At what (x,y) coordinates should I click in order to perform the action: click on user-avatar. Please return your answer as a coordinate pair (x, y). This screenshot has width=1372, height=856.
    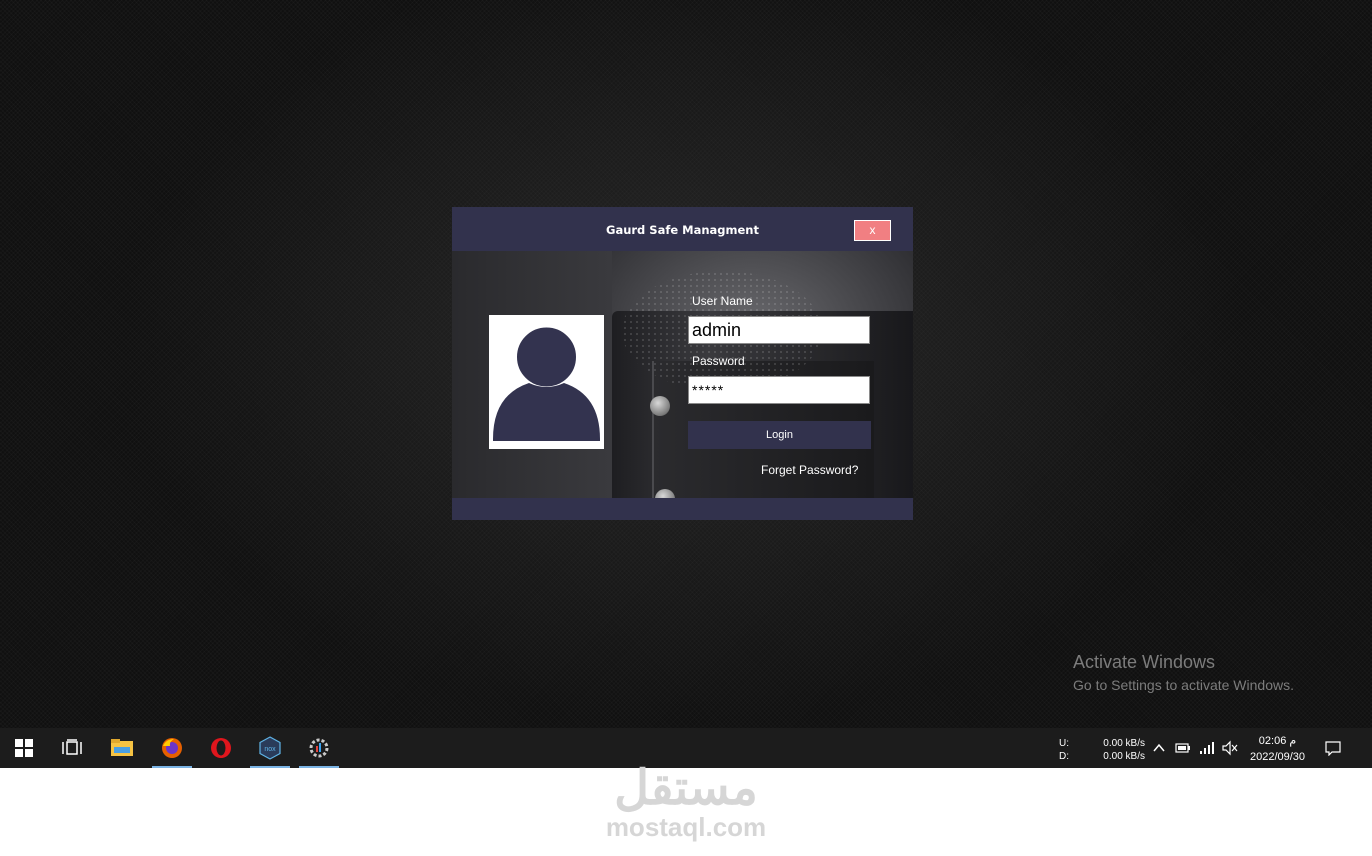
    Looking at the image, I should click on (546, 382).